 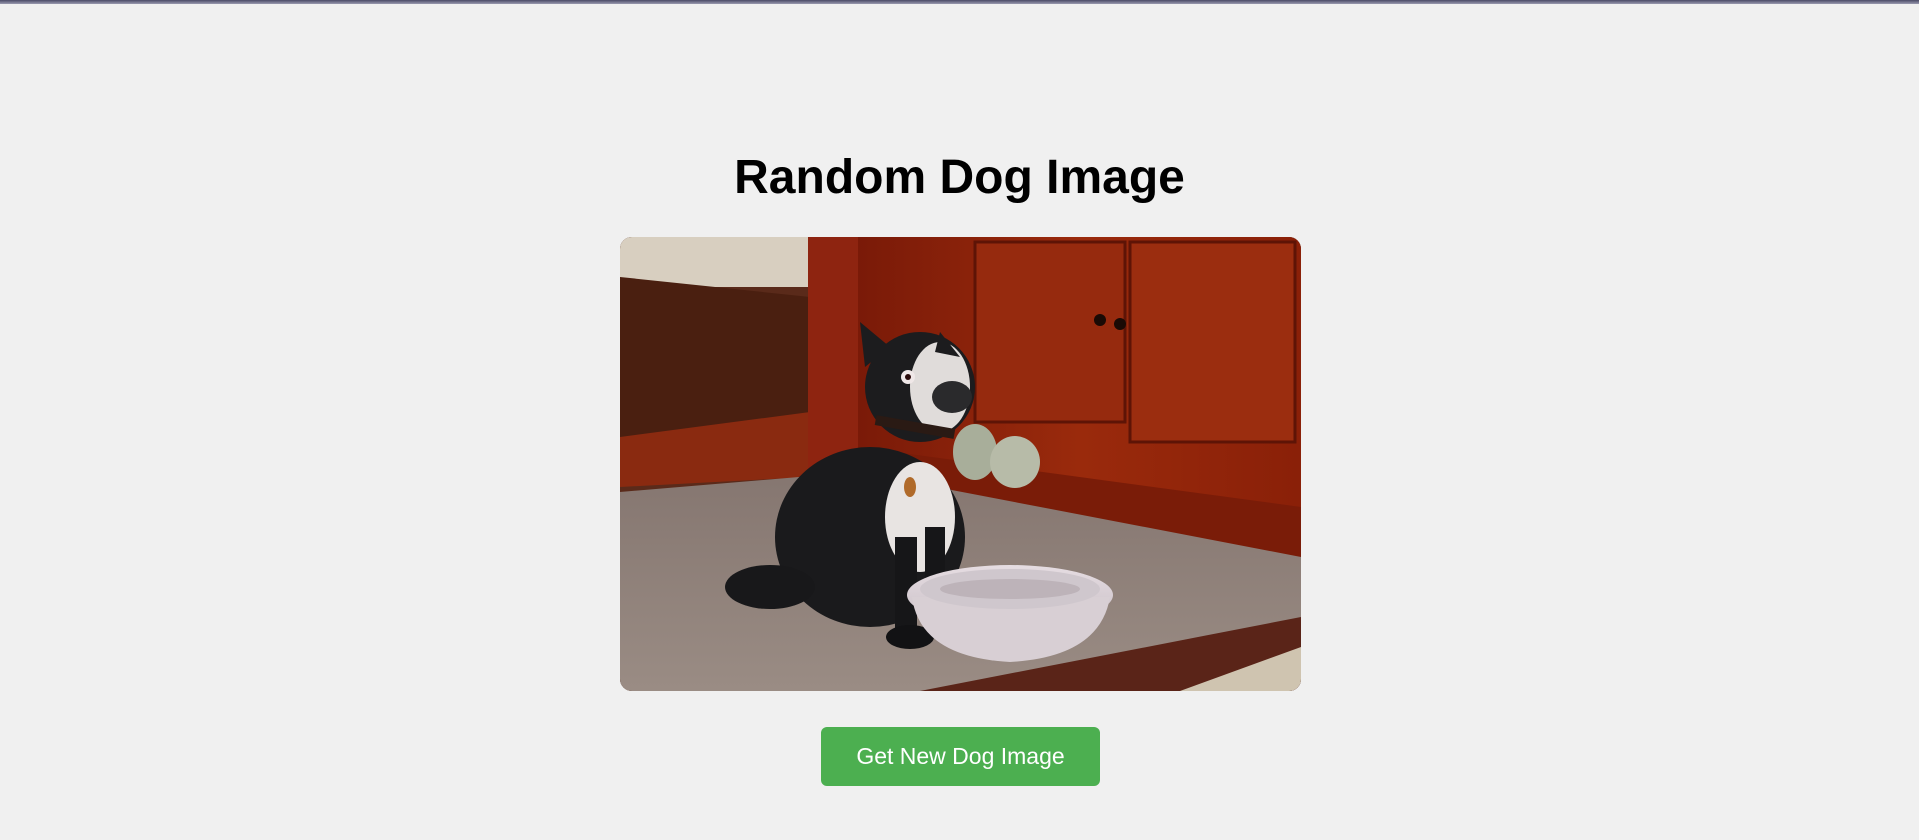 I want to click on get-new-dog-image-button: Get New Dog Image, so click(x=960, y=756).